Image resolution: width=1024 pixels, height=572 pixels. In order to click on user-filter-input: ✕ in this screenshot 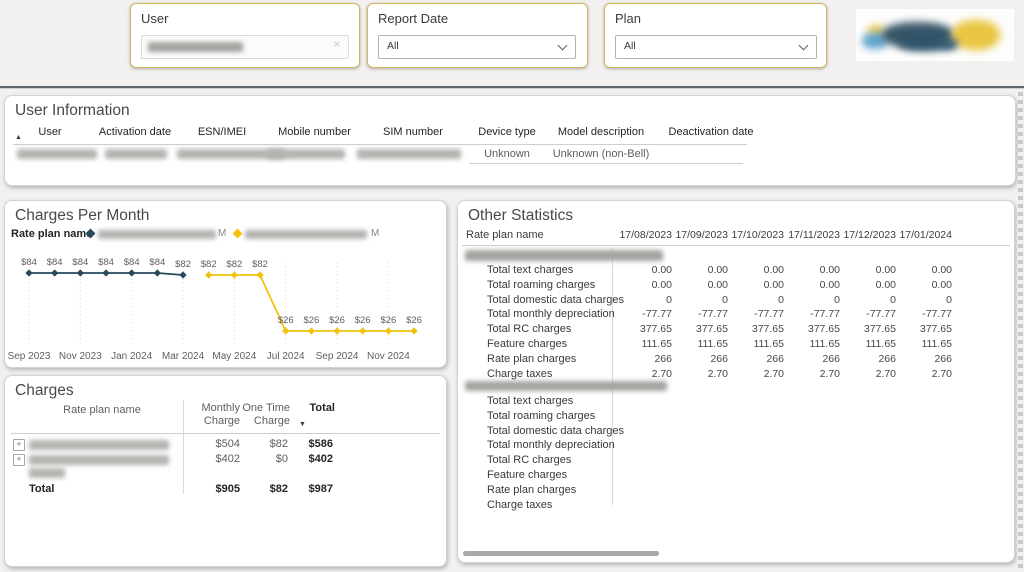, I will do `click(245, 47)`.